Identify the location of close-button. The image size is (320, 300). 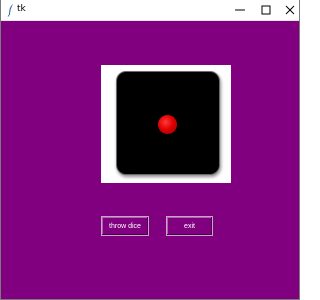
(290, 10).